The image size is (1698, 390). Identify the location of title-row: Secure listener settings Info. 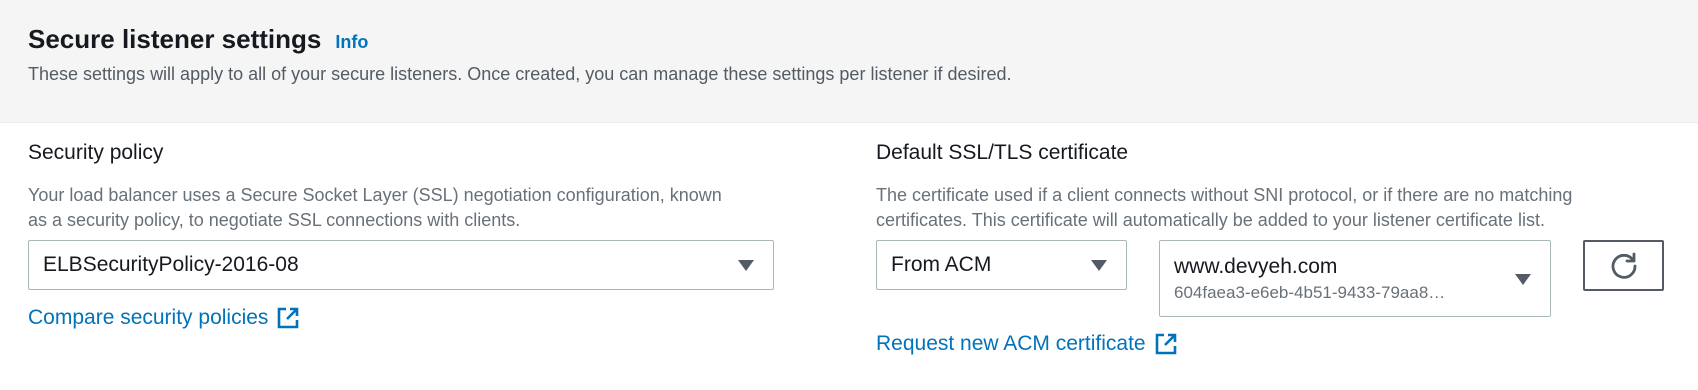
(198, 39).